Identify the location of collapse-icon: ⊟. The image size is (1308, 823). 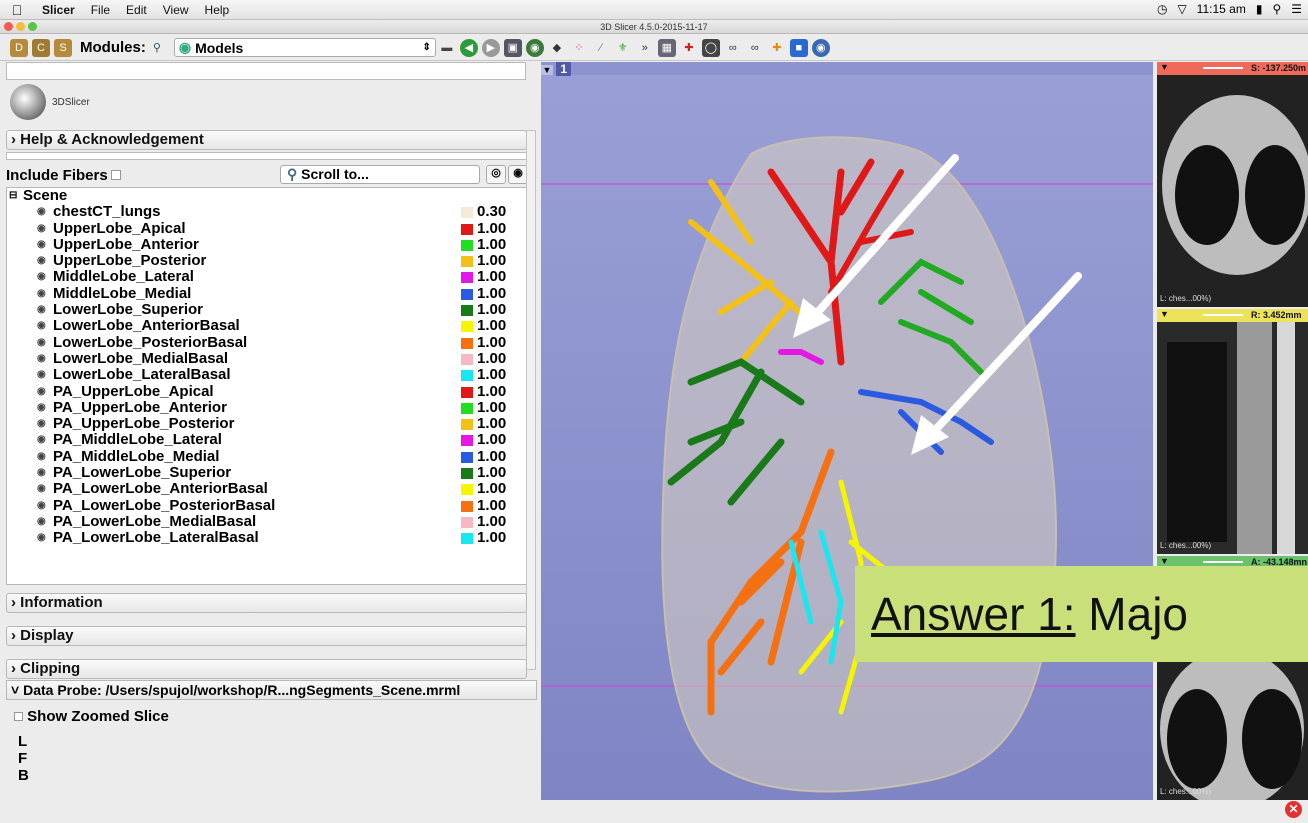
(13, 196).